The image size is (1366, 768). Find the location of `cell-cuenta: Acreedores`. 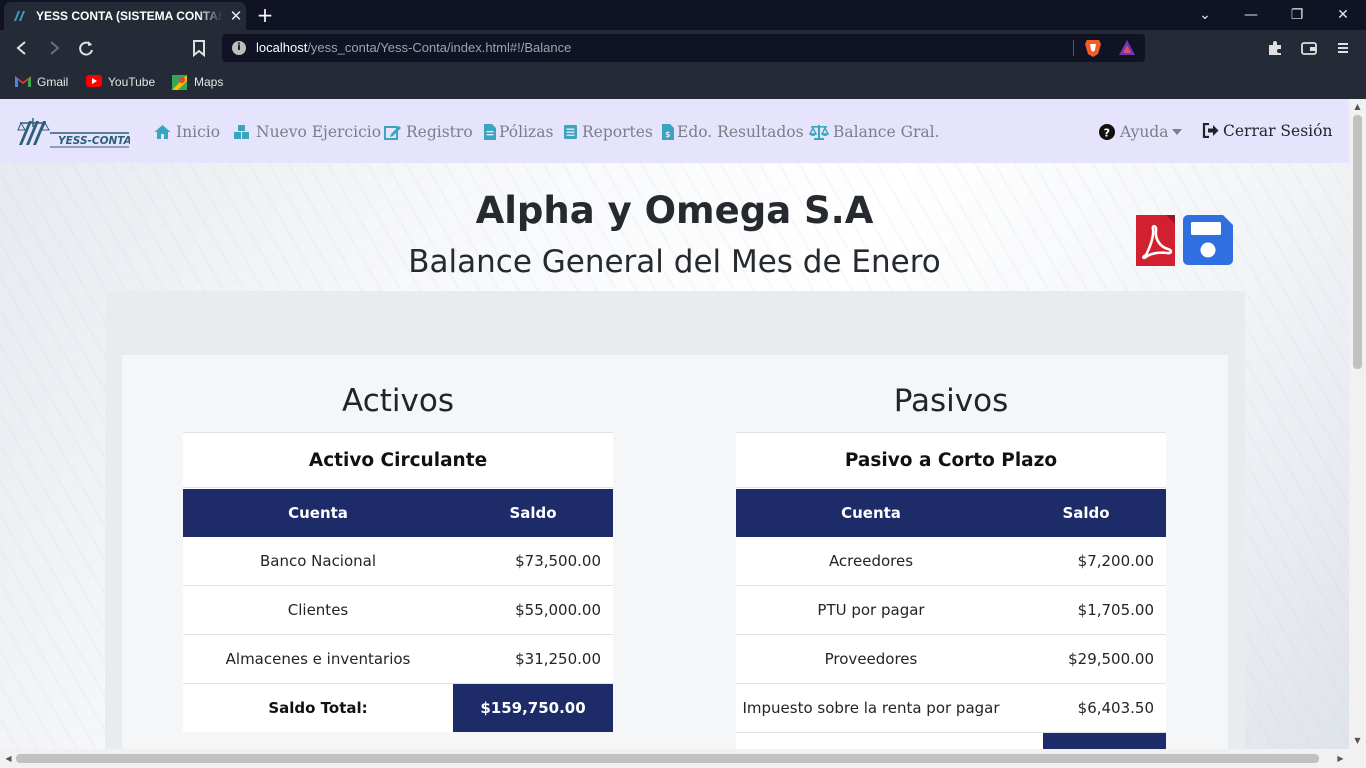

cell-cuenta: Acreedores is located at coordinates (871, 561).